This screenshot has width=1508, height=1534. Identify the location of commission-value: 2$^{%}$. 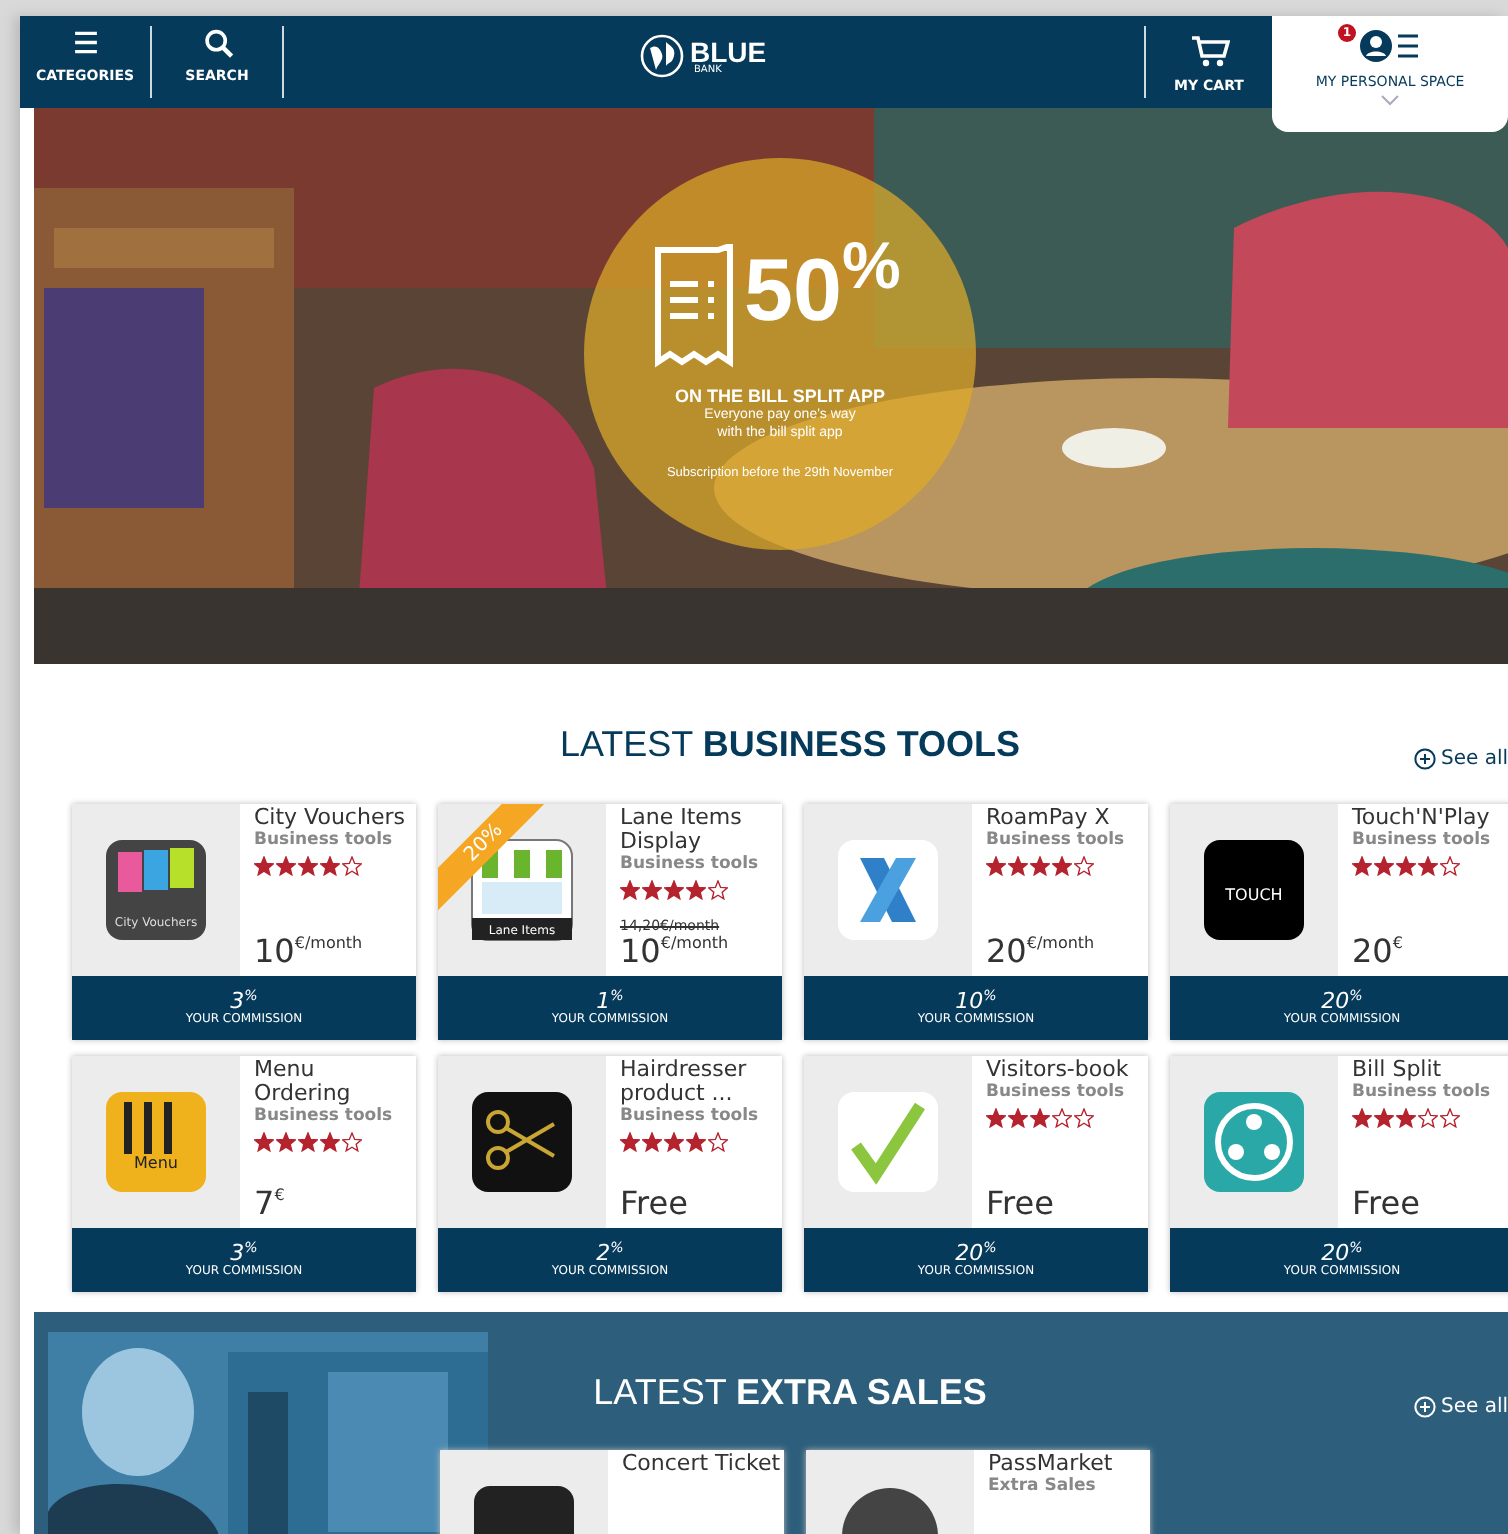
(610, 1253).